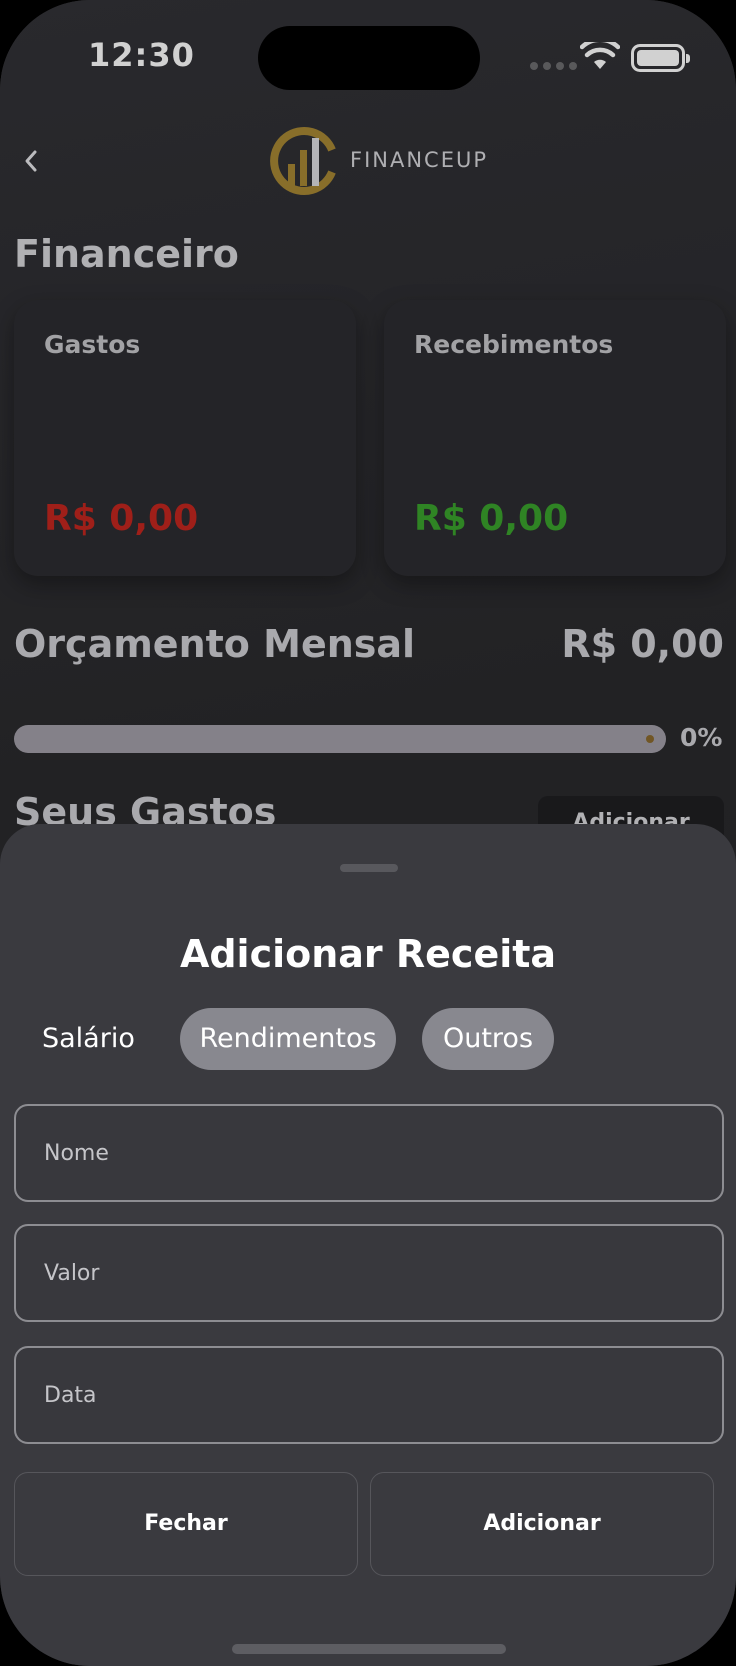 Image resolution: width=736 pixels, height=1666 pixels. What do you see at coordinates (92, 1039) in the screenshot?
I see `category-salary: Salário` at bounding box center [92, 1039].